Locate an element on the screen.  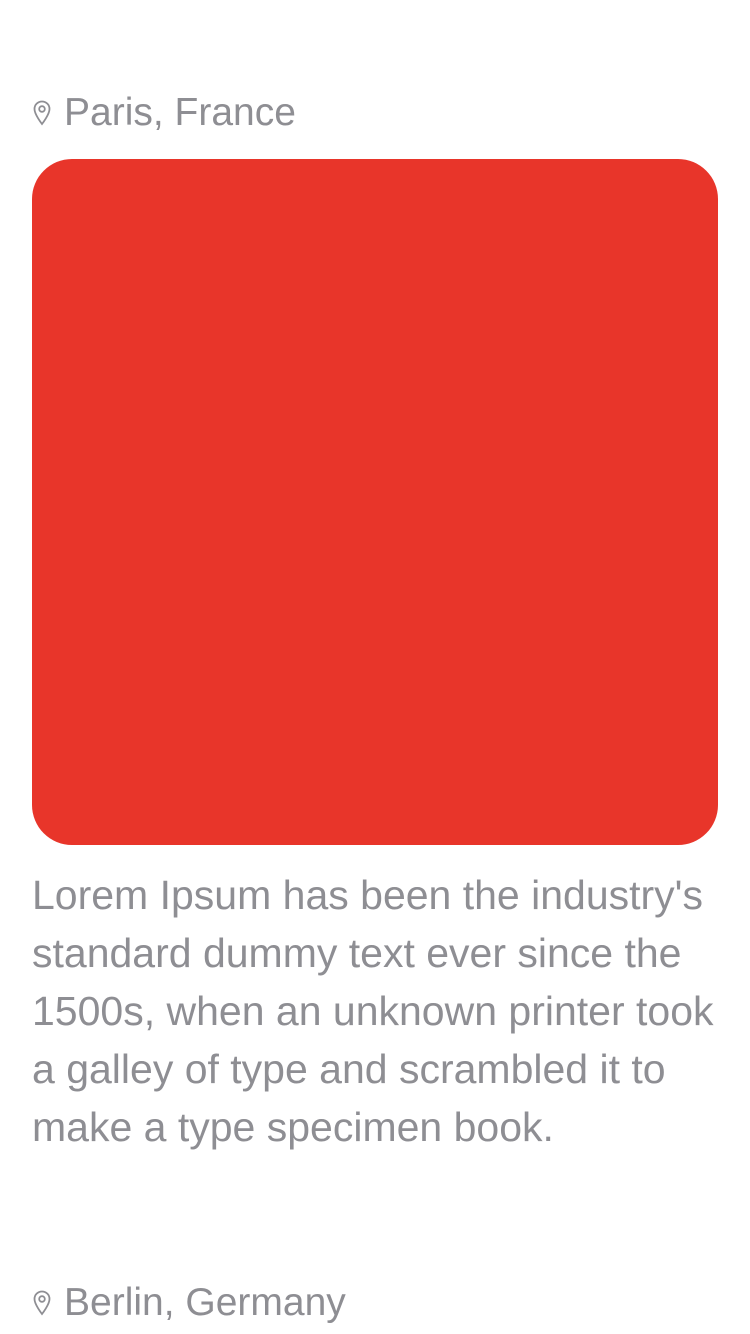
post-location: Paris, France is located at coordinates (164, 113).